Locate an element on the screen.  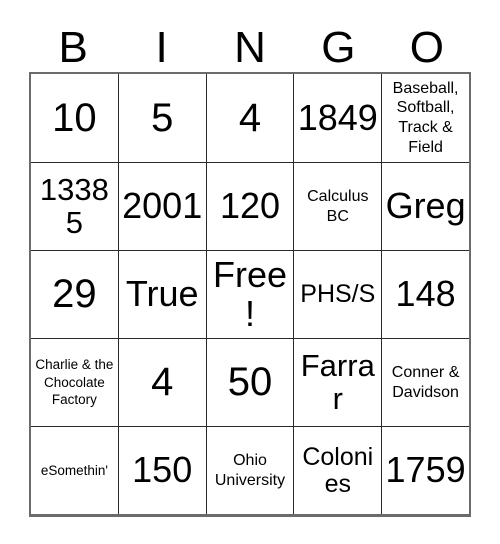
bingo-cell: Charlie & the Chocolate Factory is located at coordinates (74, 382).